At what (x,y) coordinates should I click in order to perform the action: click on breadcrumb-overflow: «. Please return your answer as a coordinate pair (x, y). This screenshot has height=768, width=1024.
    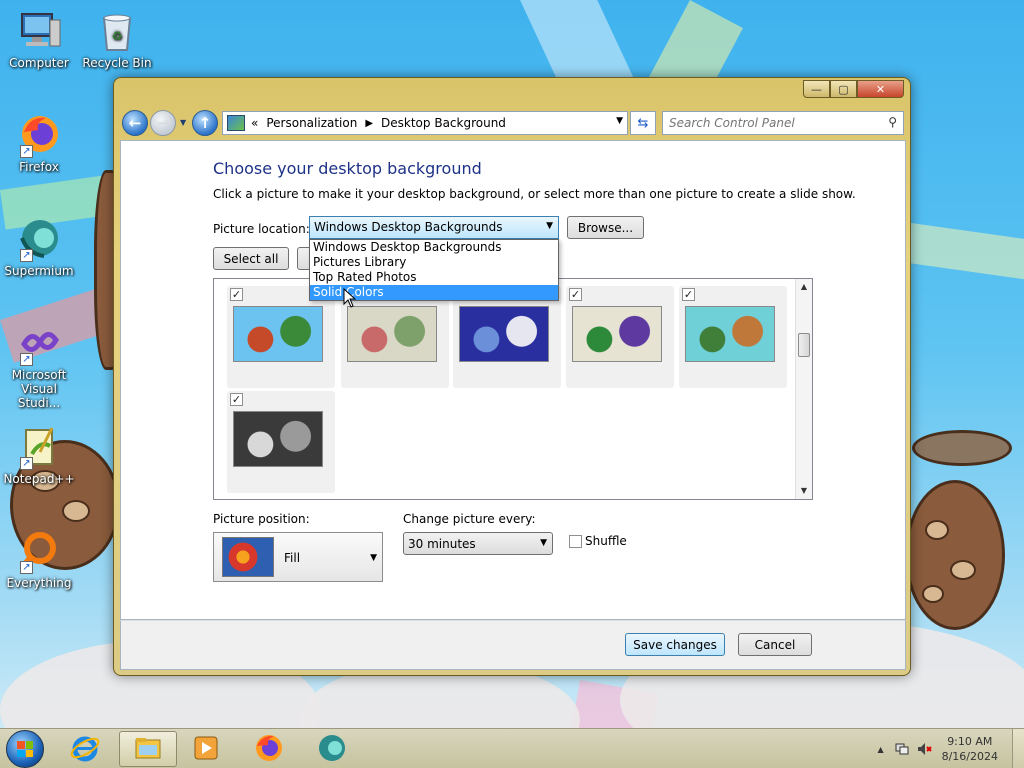
    Looking at the image, I should click on (254, 123).